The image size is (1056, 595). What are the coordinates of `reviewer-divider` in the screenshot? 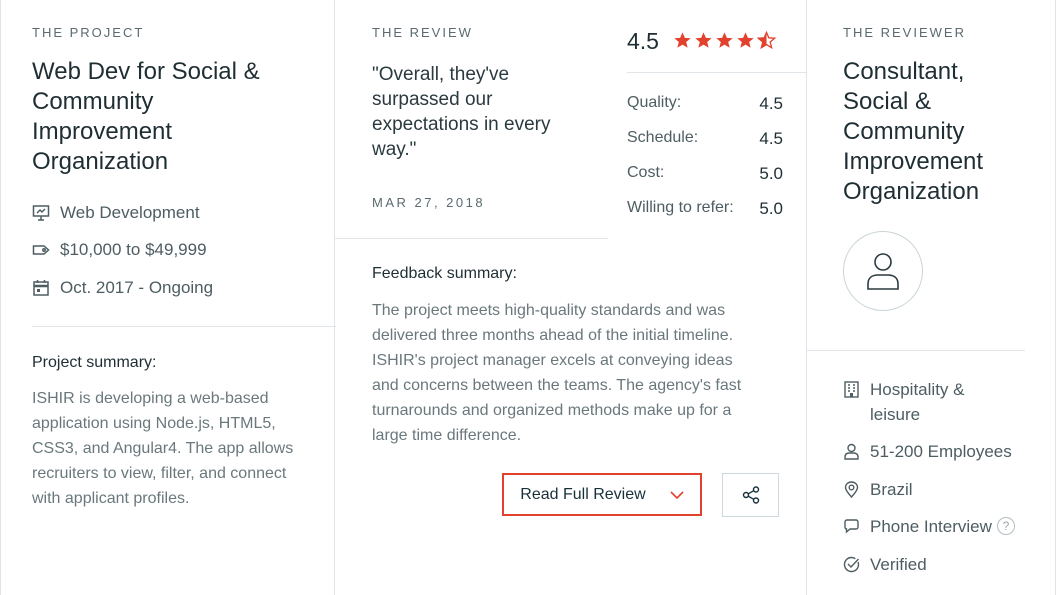 It's located at (916, 350).